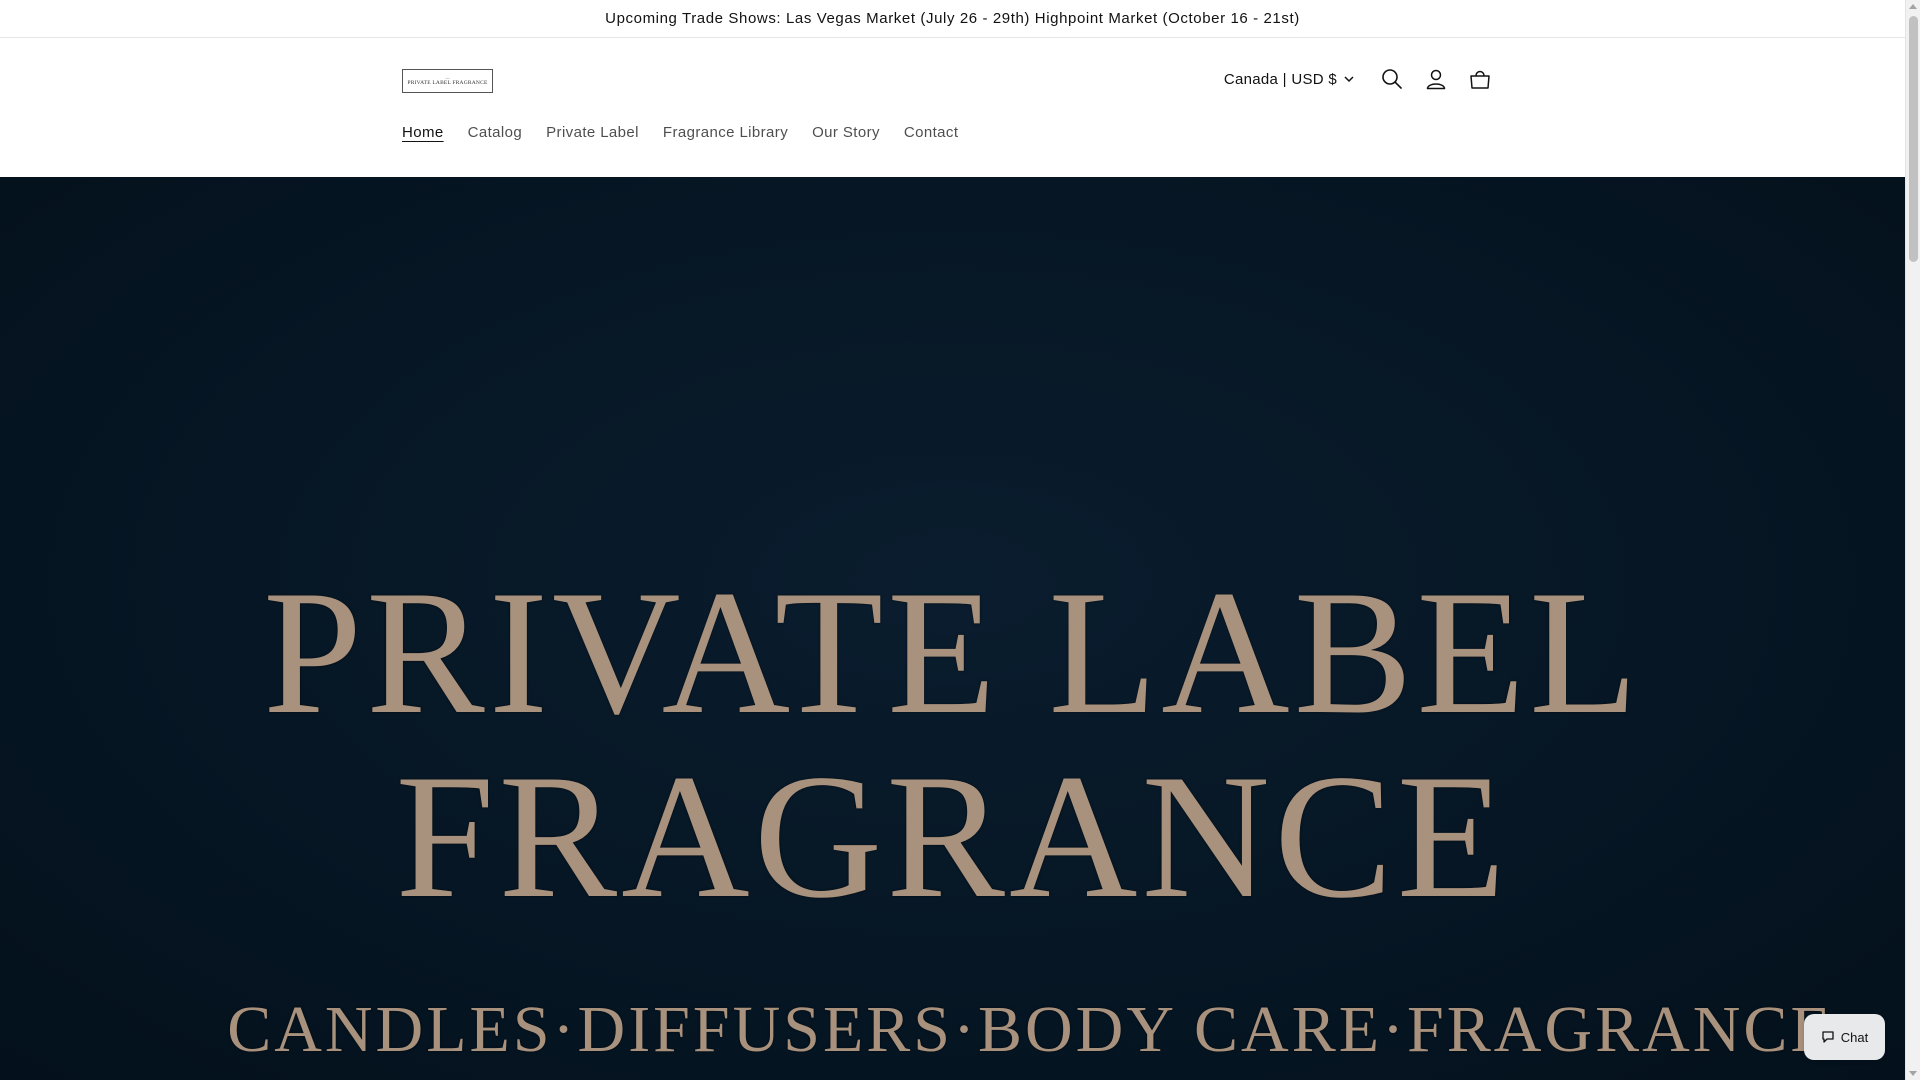  What do you see at coordinates (1912, 540) in the screenshot?
I see `page-scrollbar` at bounding box center [1912, 540].